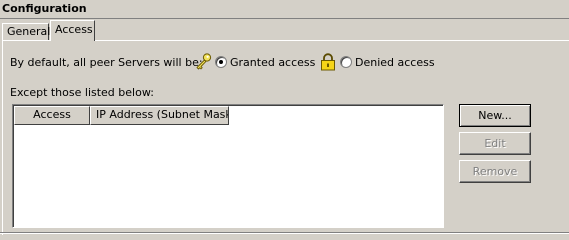  I want to click on default-access-label: By default, all peer Servers will be:, so click(106, 62).